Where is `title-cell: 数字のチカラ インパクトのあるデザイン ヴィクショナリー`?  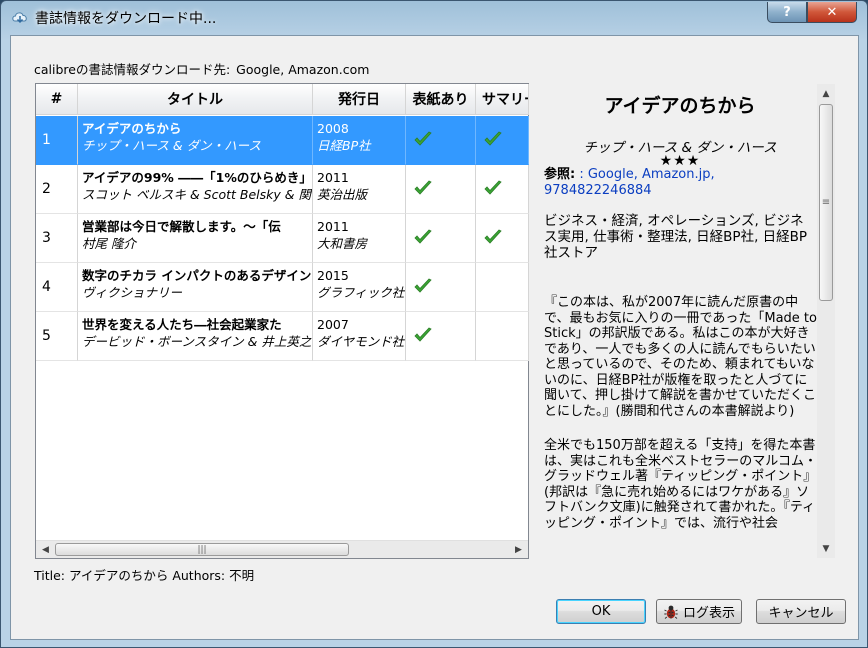
title-cell: 数字のチカラ インパクトのあるデザイン ヴィクショナリー is located at coordinates (195, 287).